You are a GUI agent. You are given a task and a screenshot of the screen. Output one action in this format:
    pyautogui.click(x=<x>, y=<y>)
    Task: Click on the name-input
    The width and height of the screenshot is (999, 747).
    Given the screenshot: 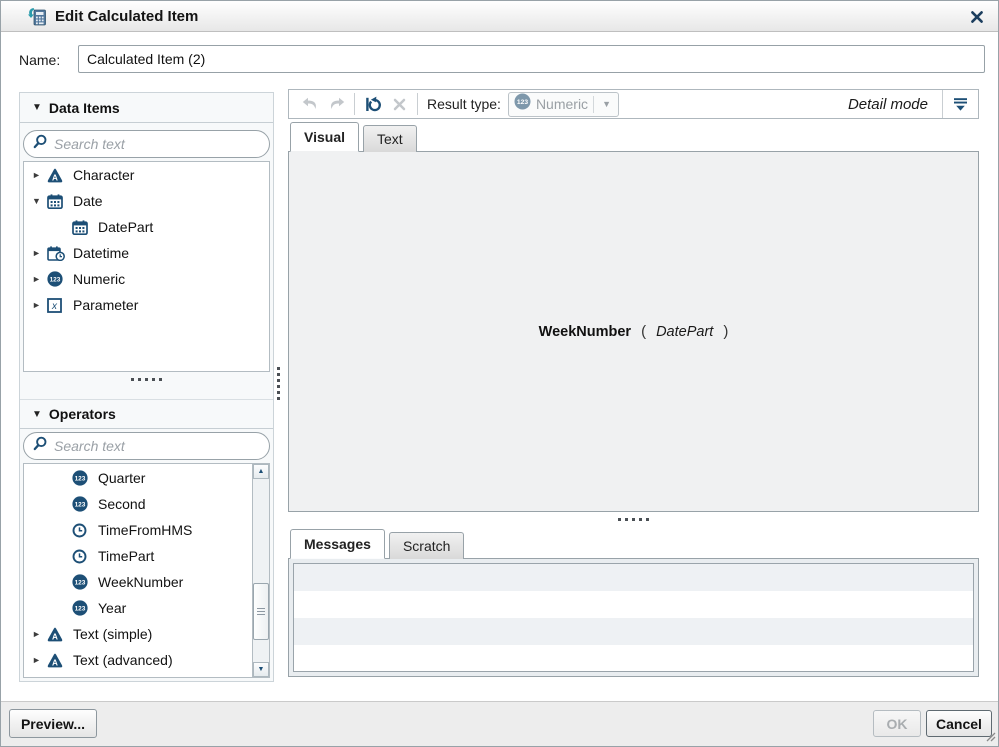 What is the action you would take?
    pyautogui.click(x=531, y=59)
    